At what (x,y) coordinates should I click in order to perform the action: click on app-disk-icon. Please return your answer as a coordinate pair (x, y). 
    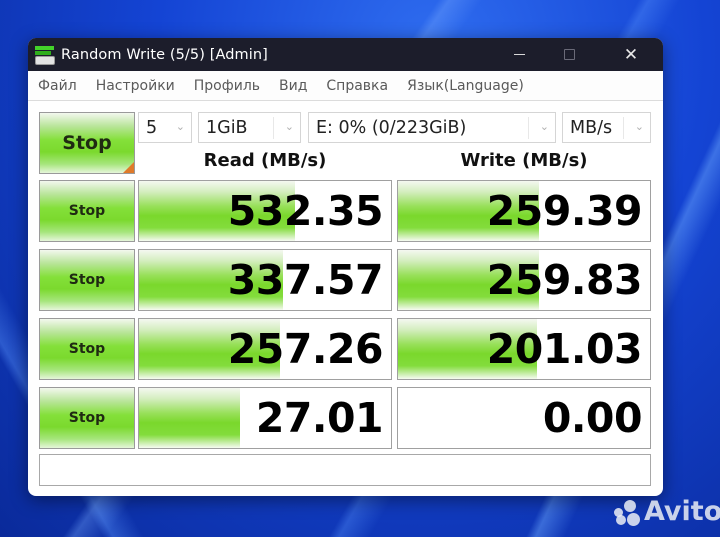
    Looking at the image, I should click on (45, 55).